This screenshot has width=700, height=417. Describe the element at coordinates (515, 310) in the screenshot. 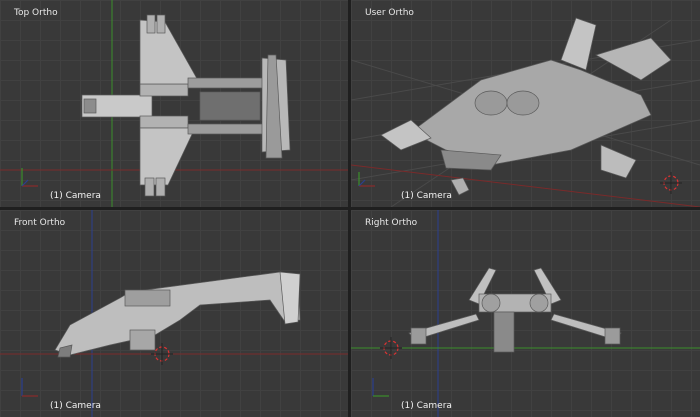

I see `ship-model-right` at that location.